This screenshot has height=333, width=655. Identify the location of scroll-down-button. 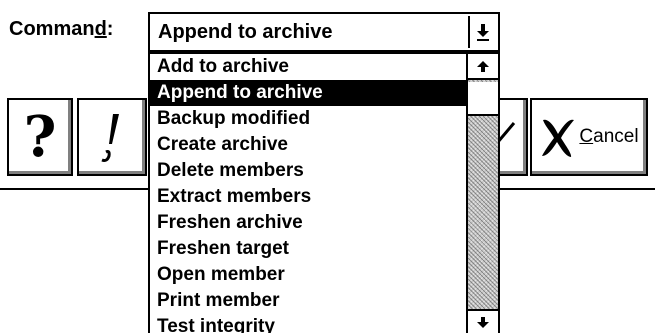
(483, 321).